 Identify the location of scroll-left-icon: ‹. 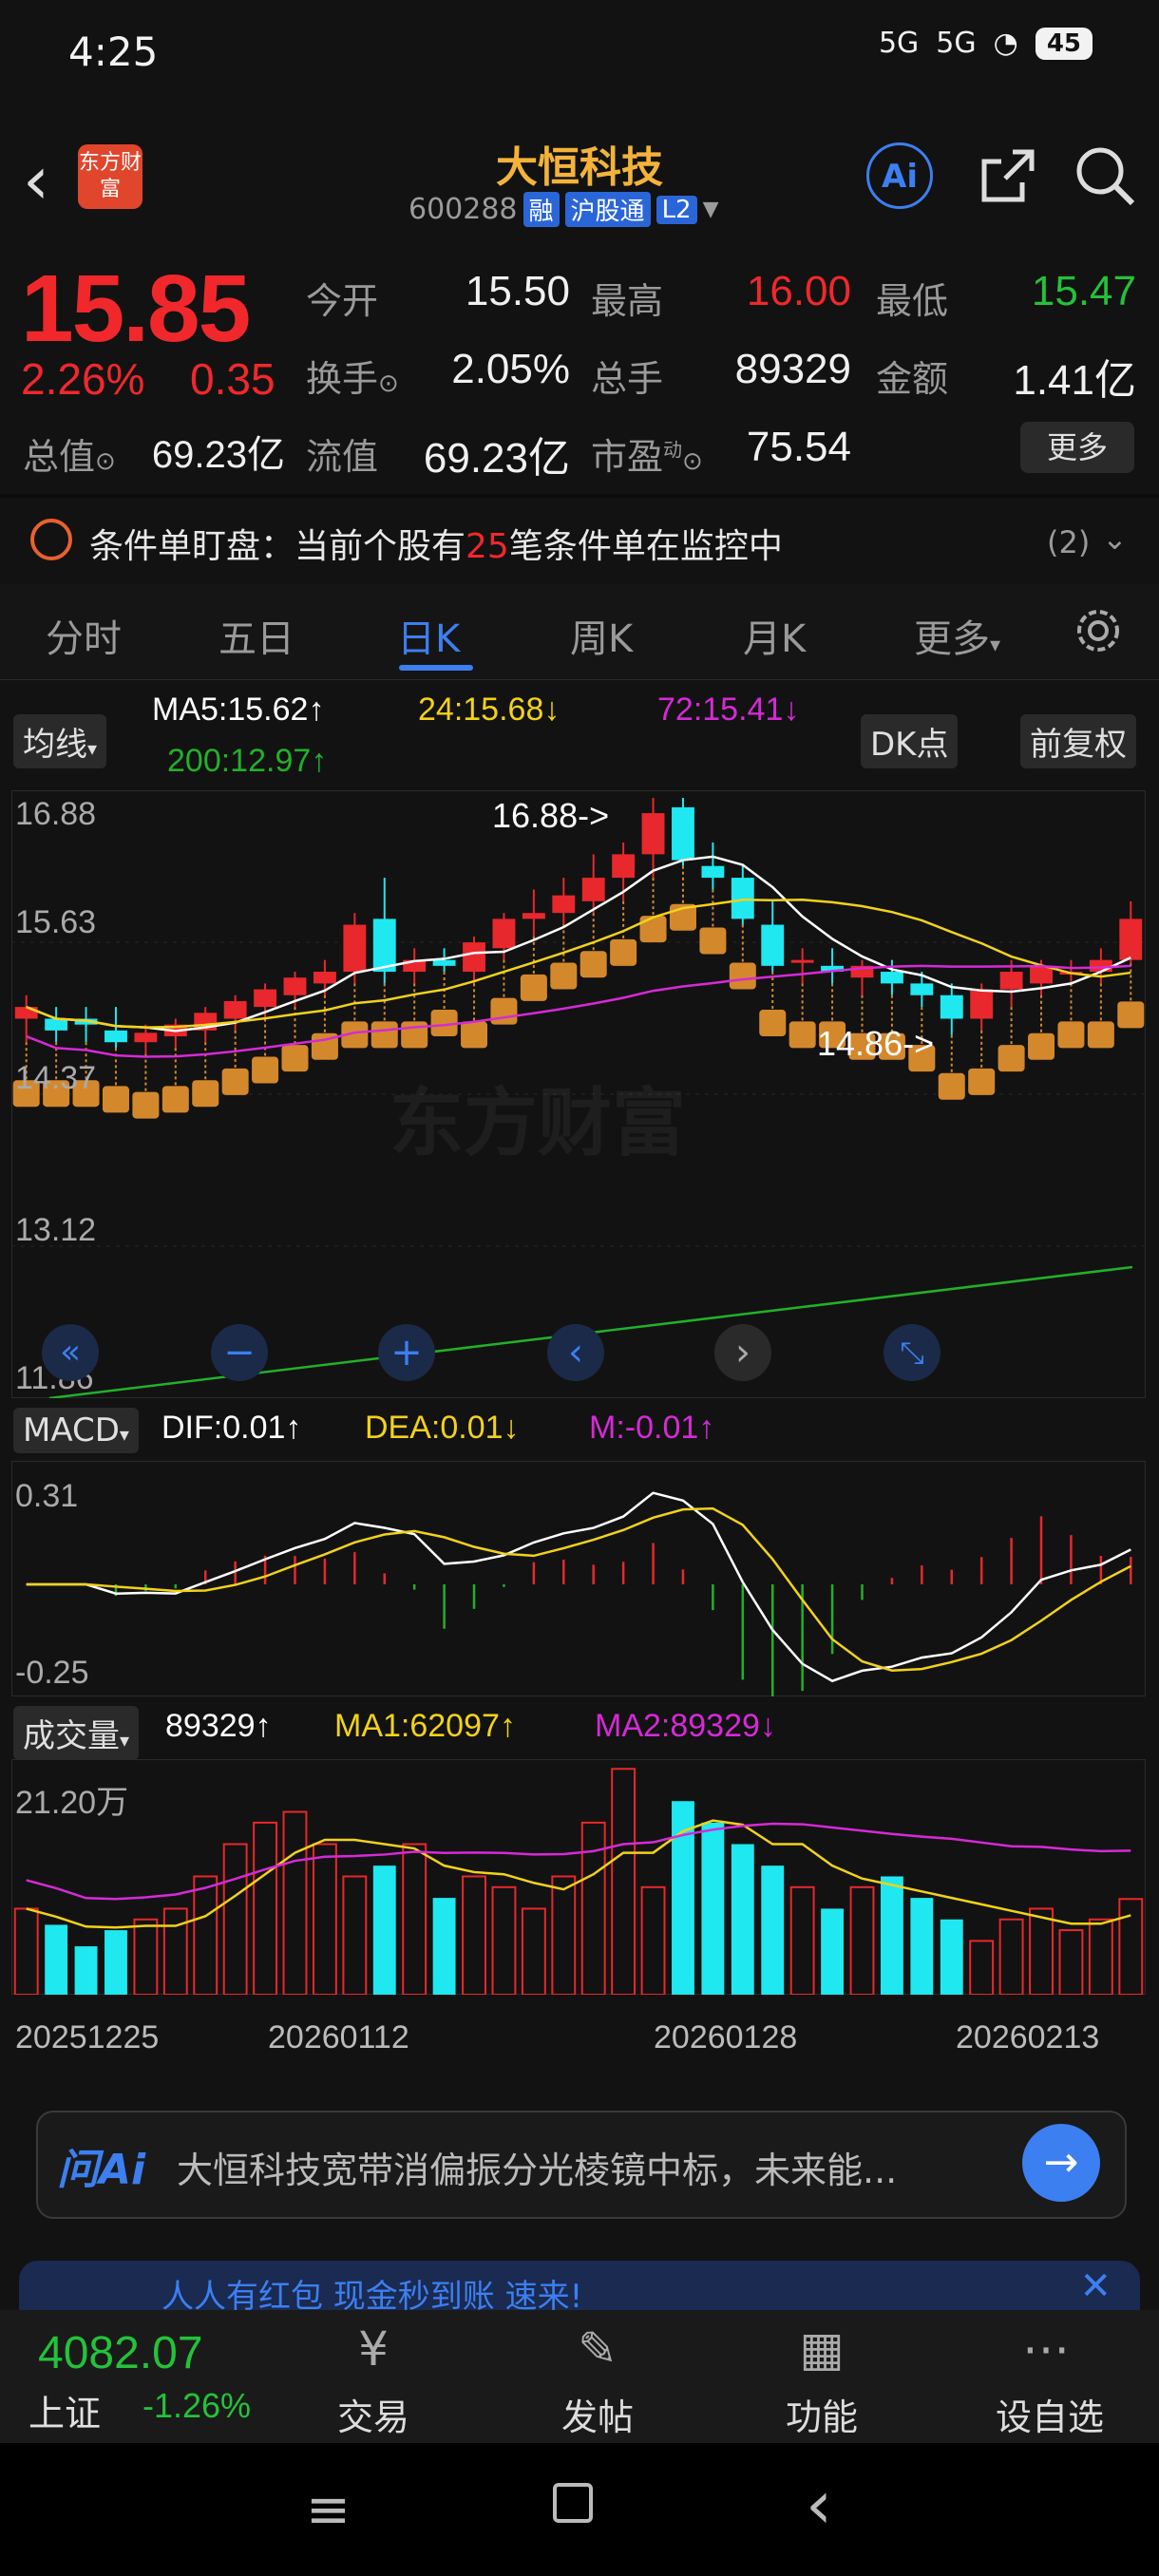
(575, 1352).